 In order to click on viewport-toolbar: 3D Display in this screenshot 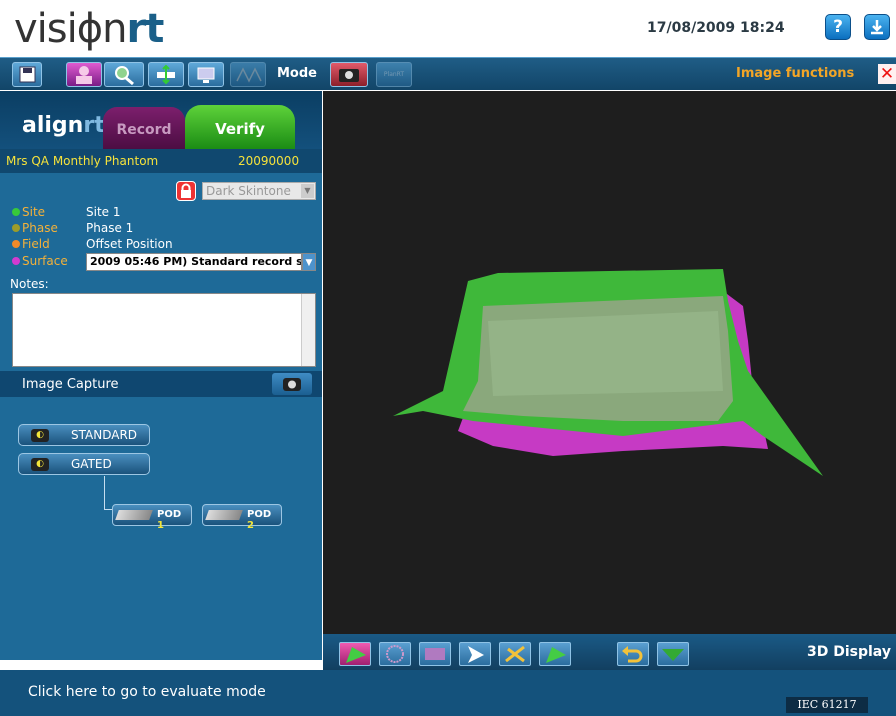, I will do `click(609, 652)`.